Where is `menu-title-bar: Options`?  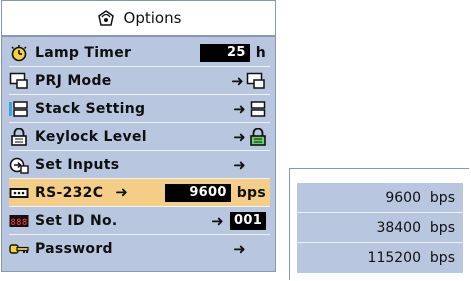 menu-title-bar: Options is located at coordinates (138, 19).